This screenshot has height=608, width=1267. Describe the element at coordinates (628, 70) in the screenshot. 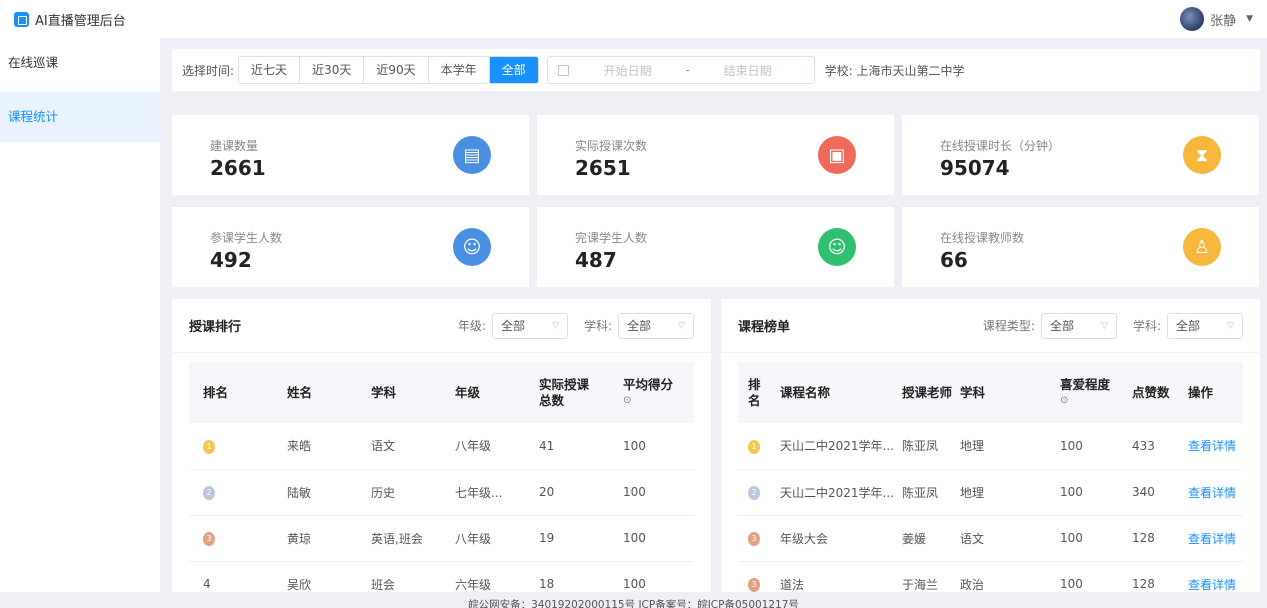

I see `start-date-input: 开始日期` at that location.